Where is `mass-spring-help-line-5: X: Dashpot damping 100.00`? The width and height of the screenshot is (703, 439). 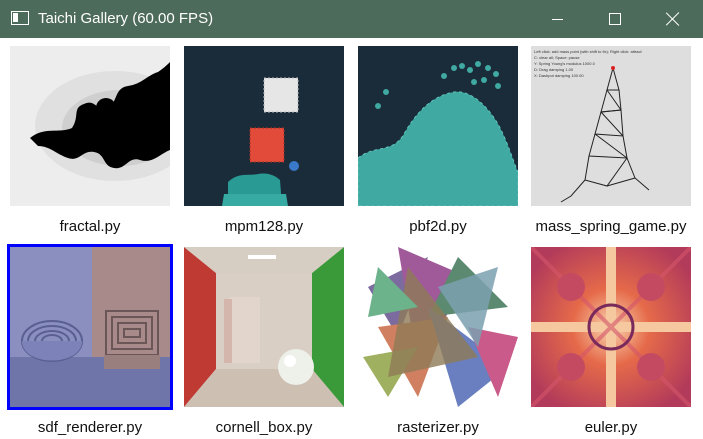
mass-spring-help-line-5: X: Dashpot damping 100.00 is located at coordinates (559, 75).